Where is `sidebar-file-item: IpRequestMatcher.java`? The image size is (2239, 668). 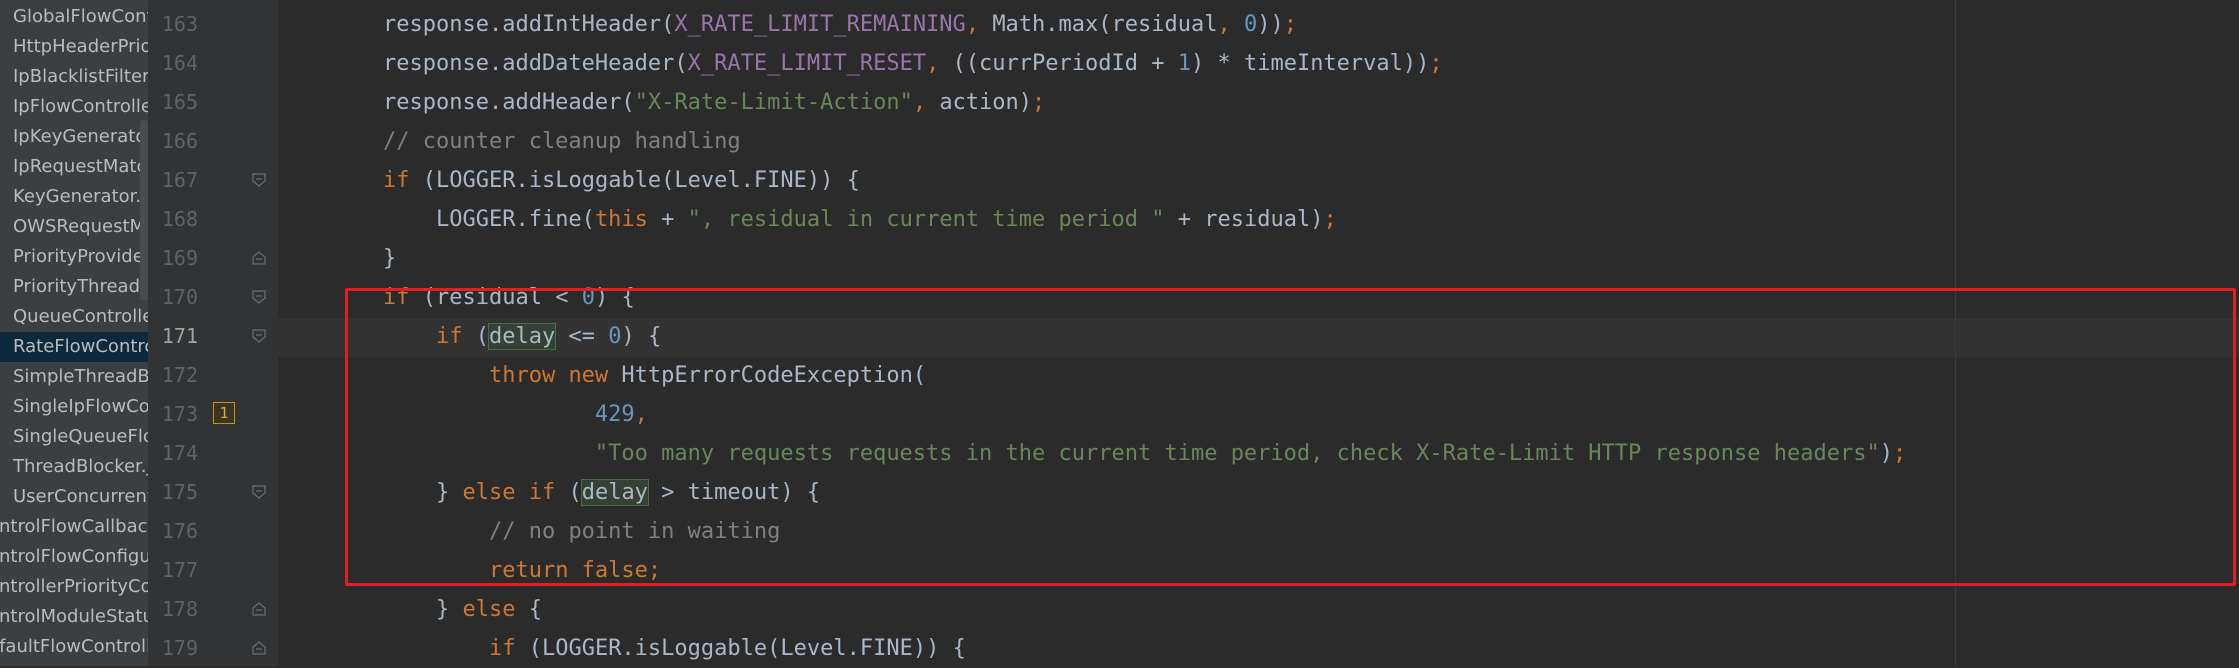 sidebar-file-item: IpRequestMatcher.java is located at coordinates (74, 167).